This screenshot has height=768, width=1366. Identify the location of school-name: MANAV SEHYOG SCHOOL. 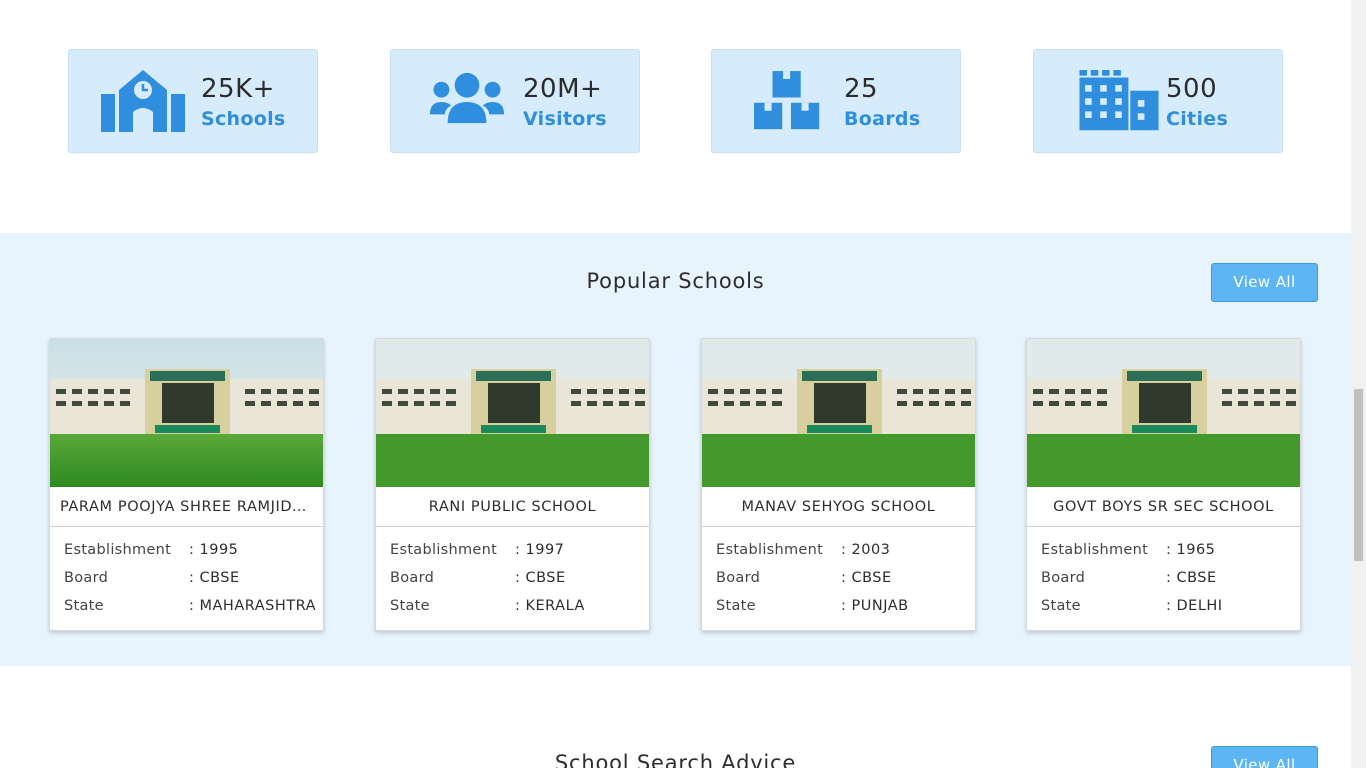
(838, 507).